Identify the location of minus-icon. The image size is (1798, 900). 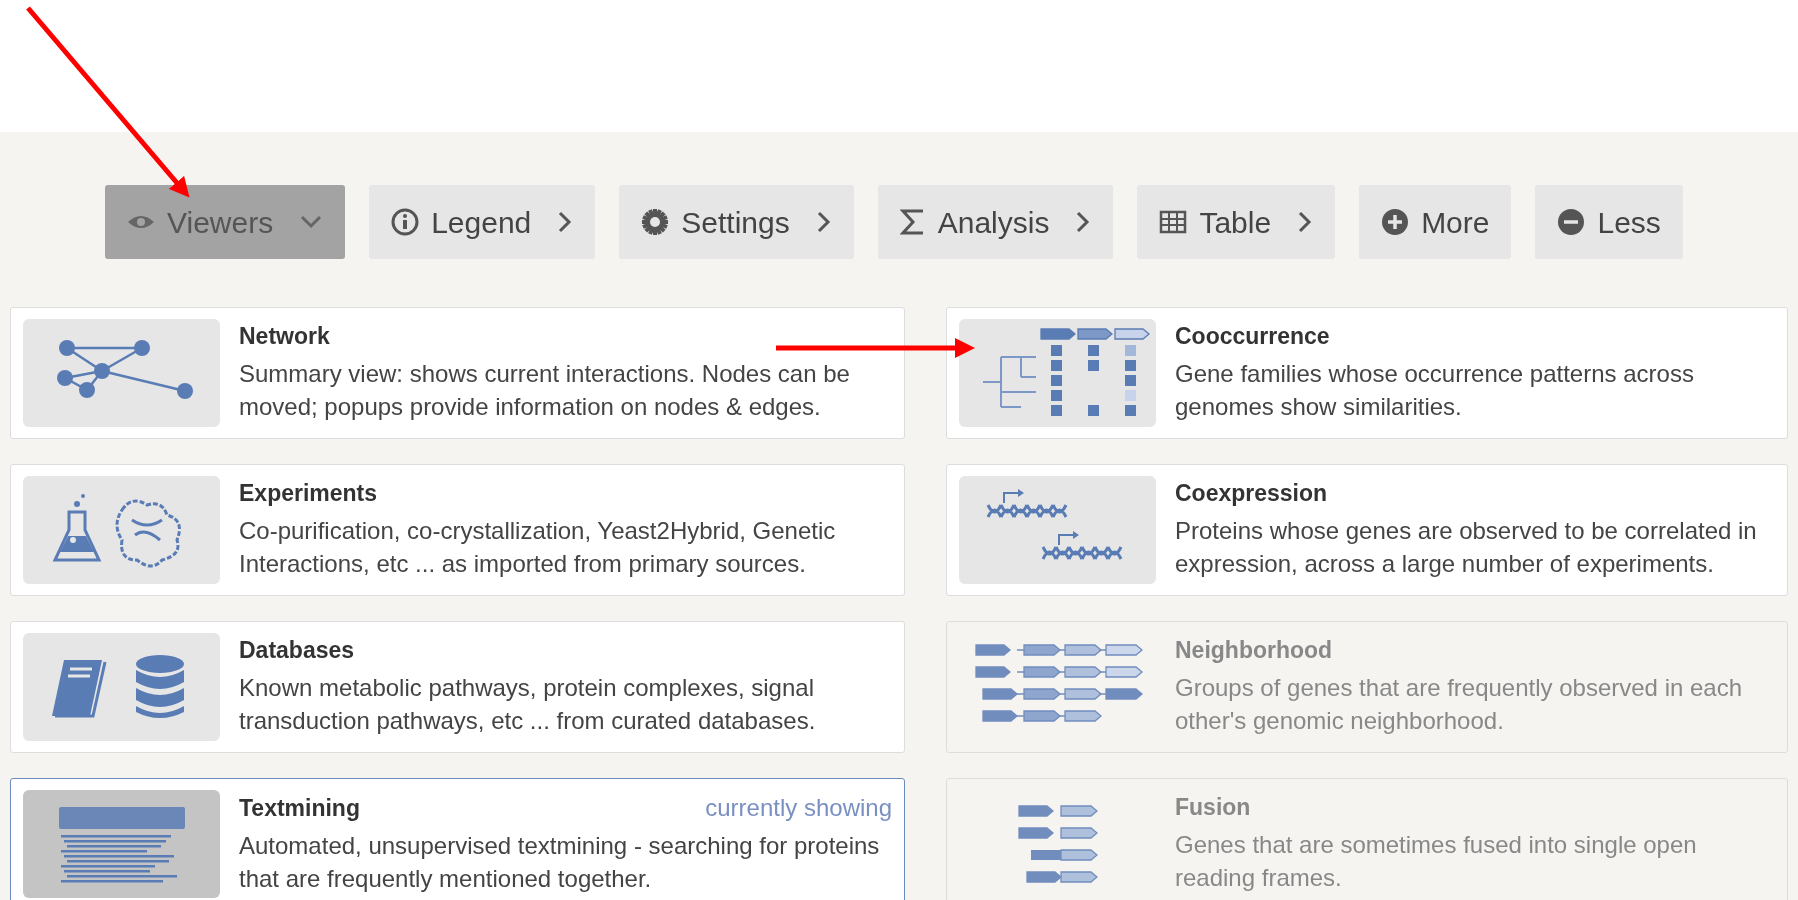
(1571, 222).